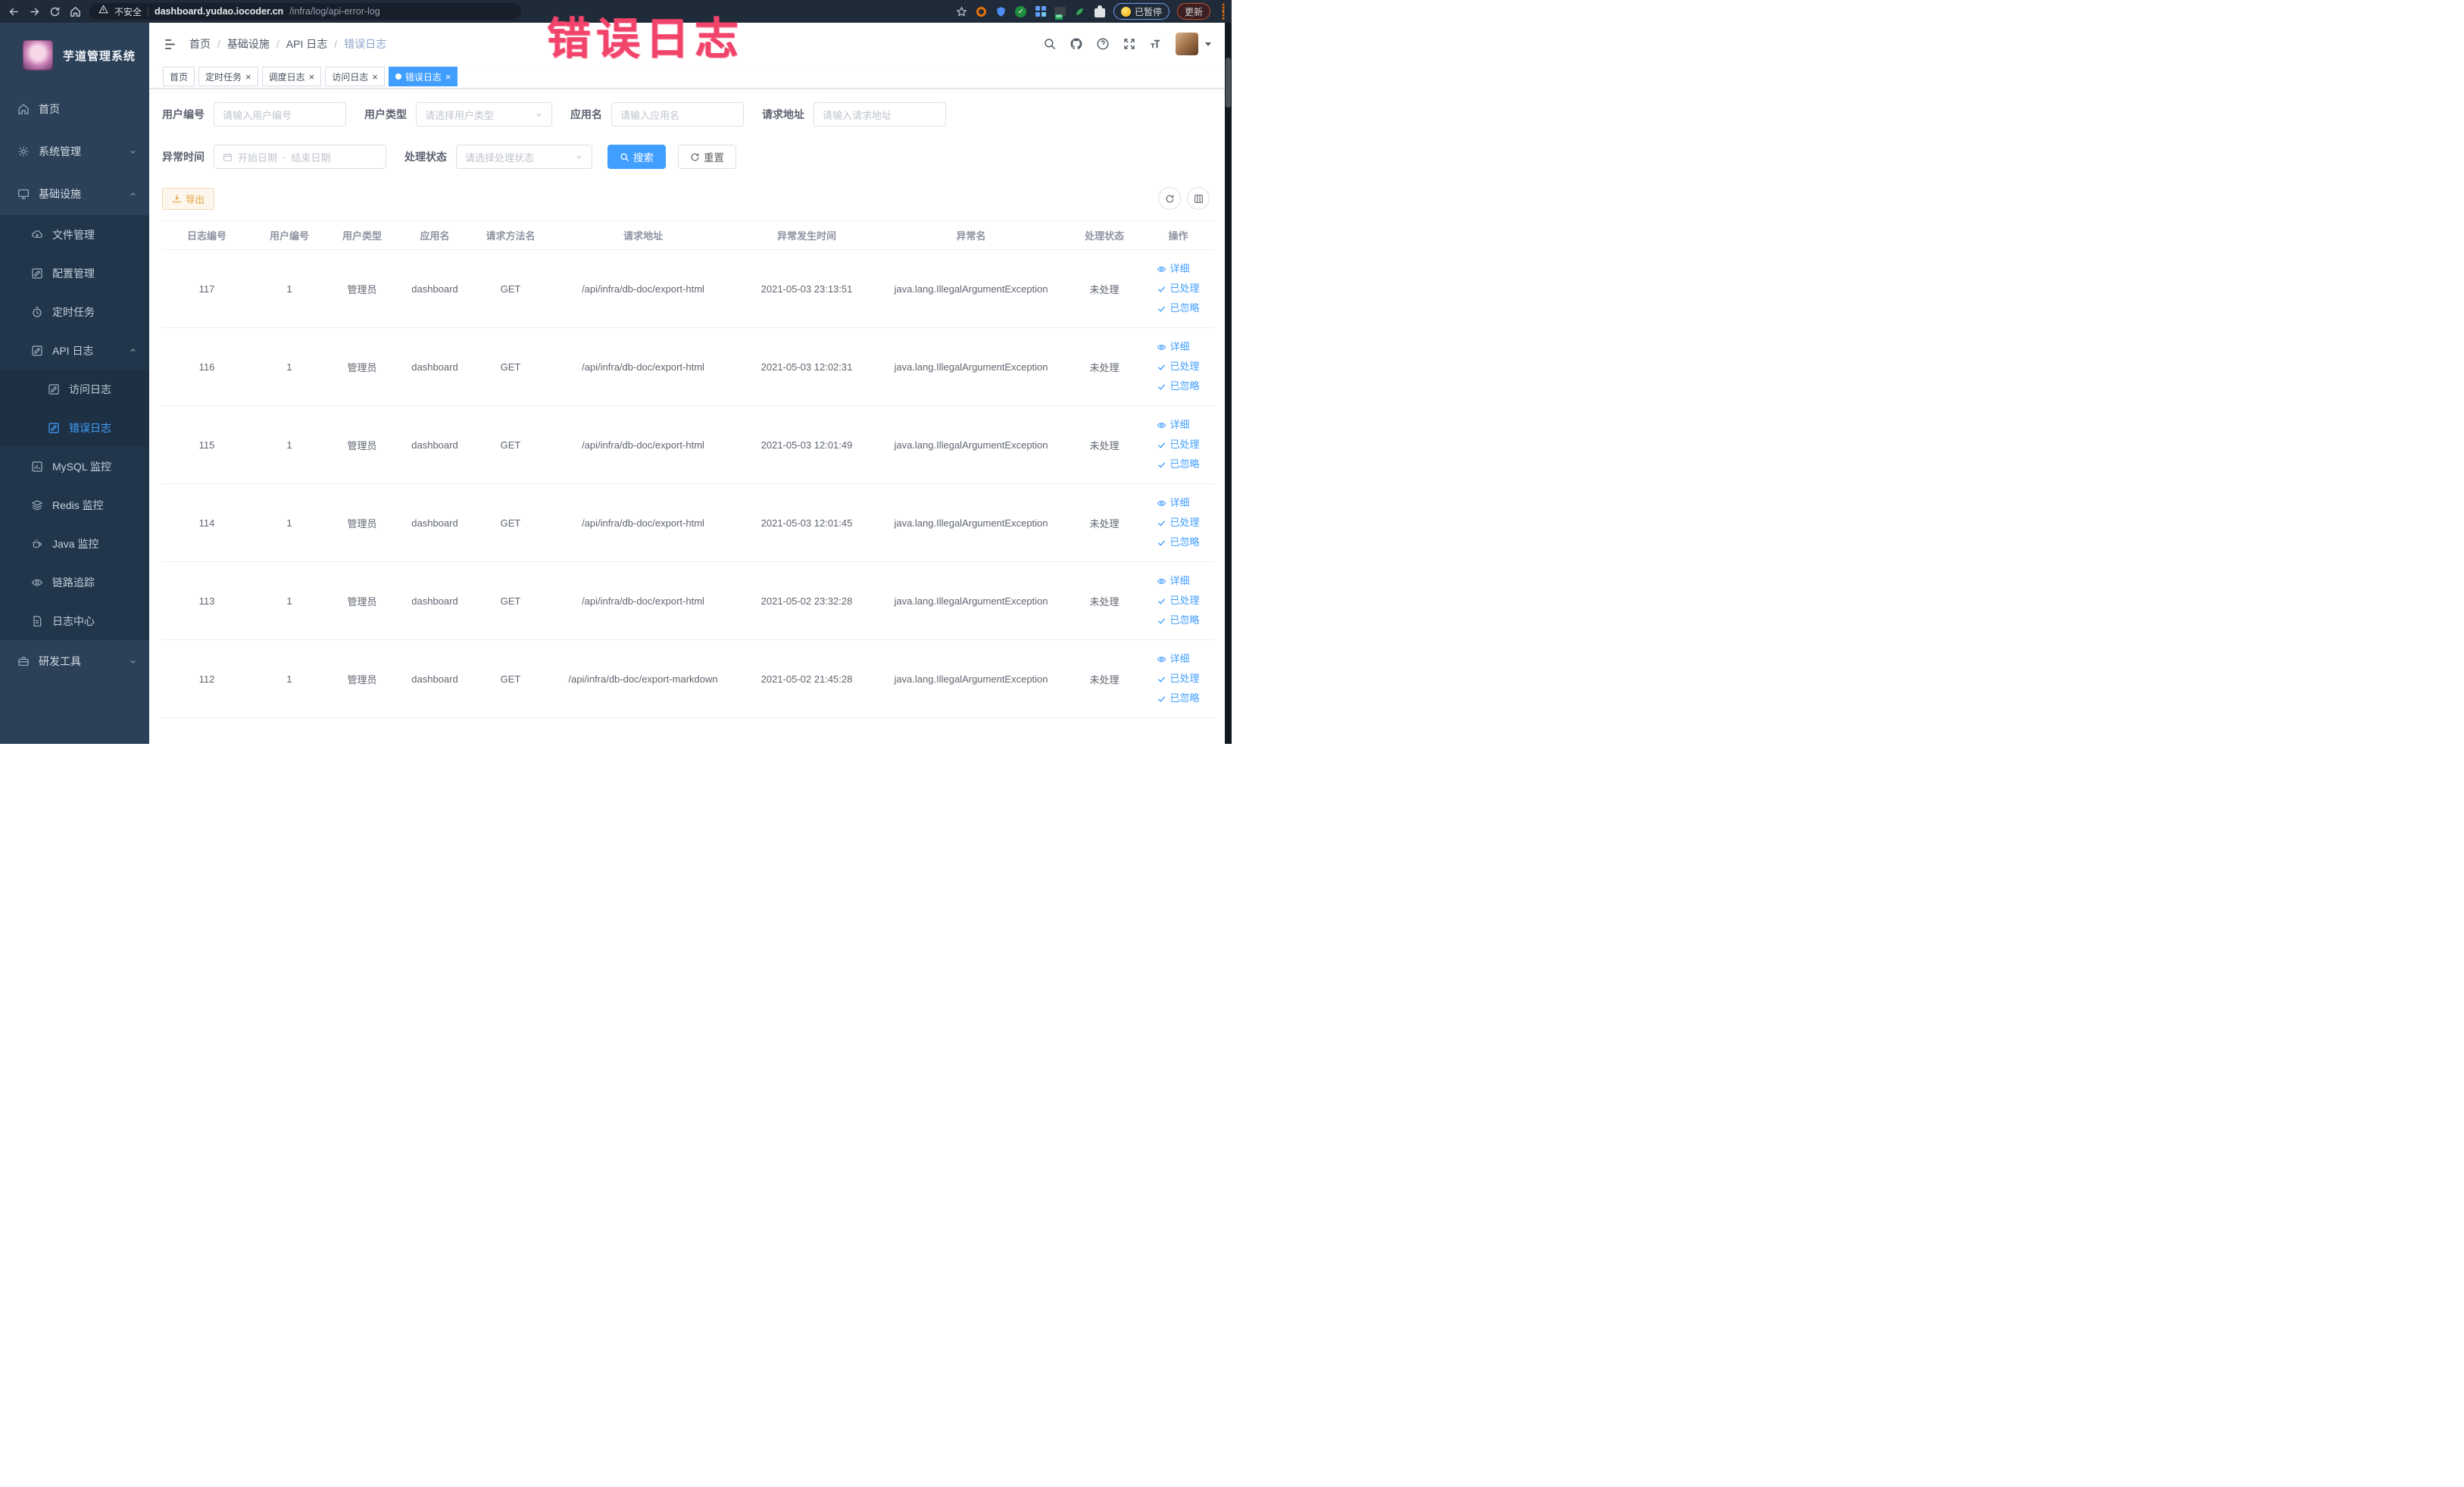 Image resolution: width=2464 pixels, height=1487 pixels. I want to click on column-header: 异常发生时间, so click(807, 235).